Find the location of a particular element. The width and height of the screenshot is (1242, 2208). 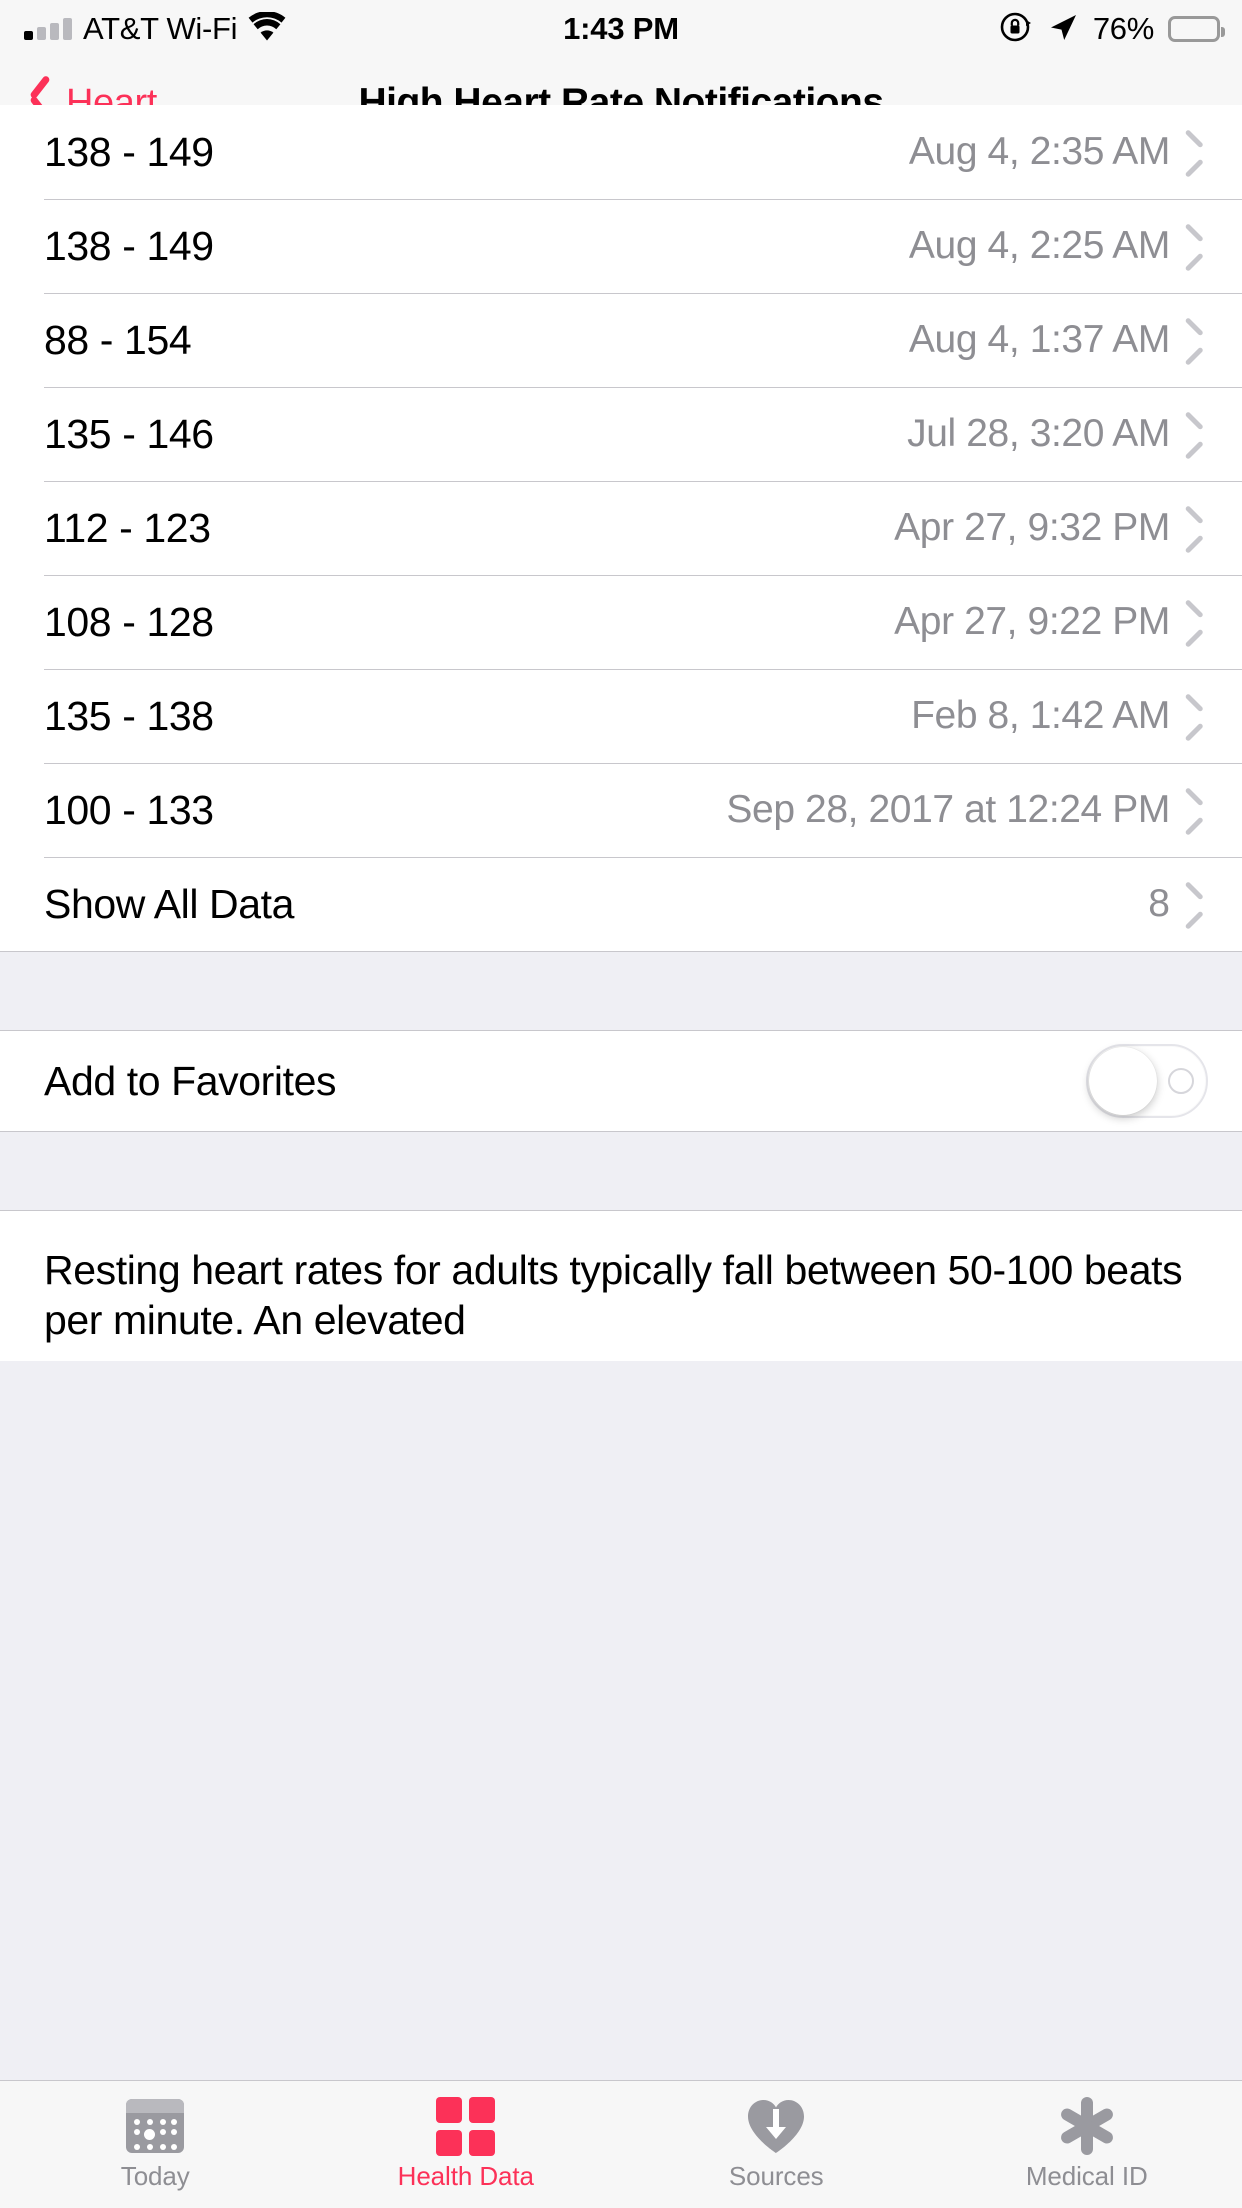

clock-label: 1:43 PM is located at coordinates (621, 28).